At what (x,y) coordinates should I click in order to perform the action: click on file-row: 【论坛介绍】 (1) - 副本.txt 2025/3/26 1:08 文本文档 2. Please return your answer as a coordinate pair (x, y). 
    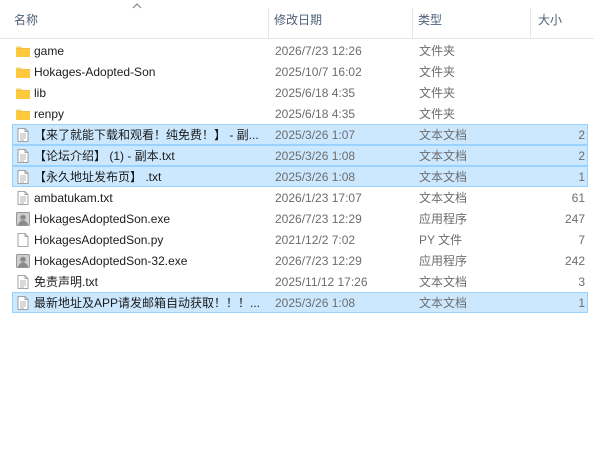
    Looking at the image, I should click on (300, 155).